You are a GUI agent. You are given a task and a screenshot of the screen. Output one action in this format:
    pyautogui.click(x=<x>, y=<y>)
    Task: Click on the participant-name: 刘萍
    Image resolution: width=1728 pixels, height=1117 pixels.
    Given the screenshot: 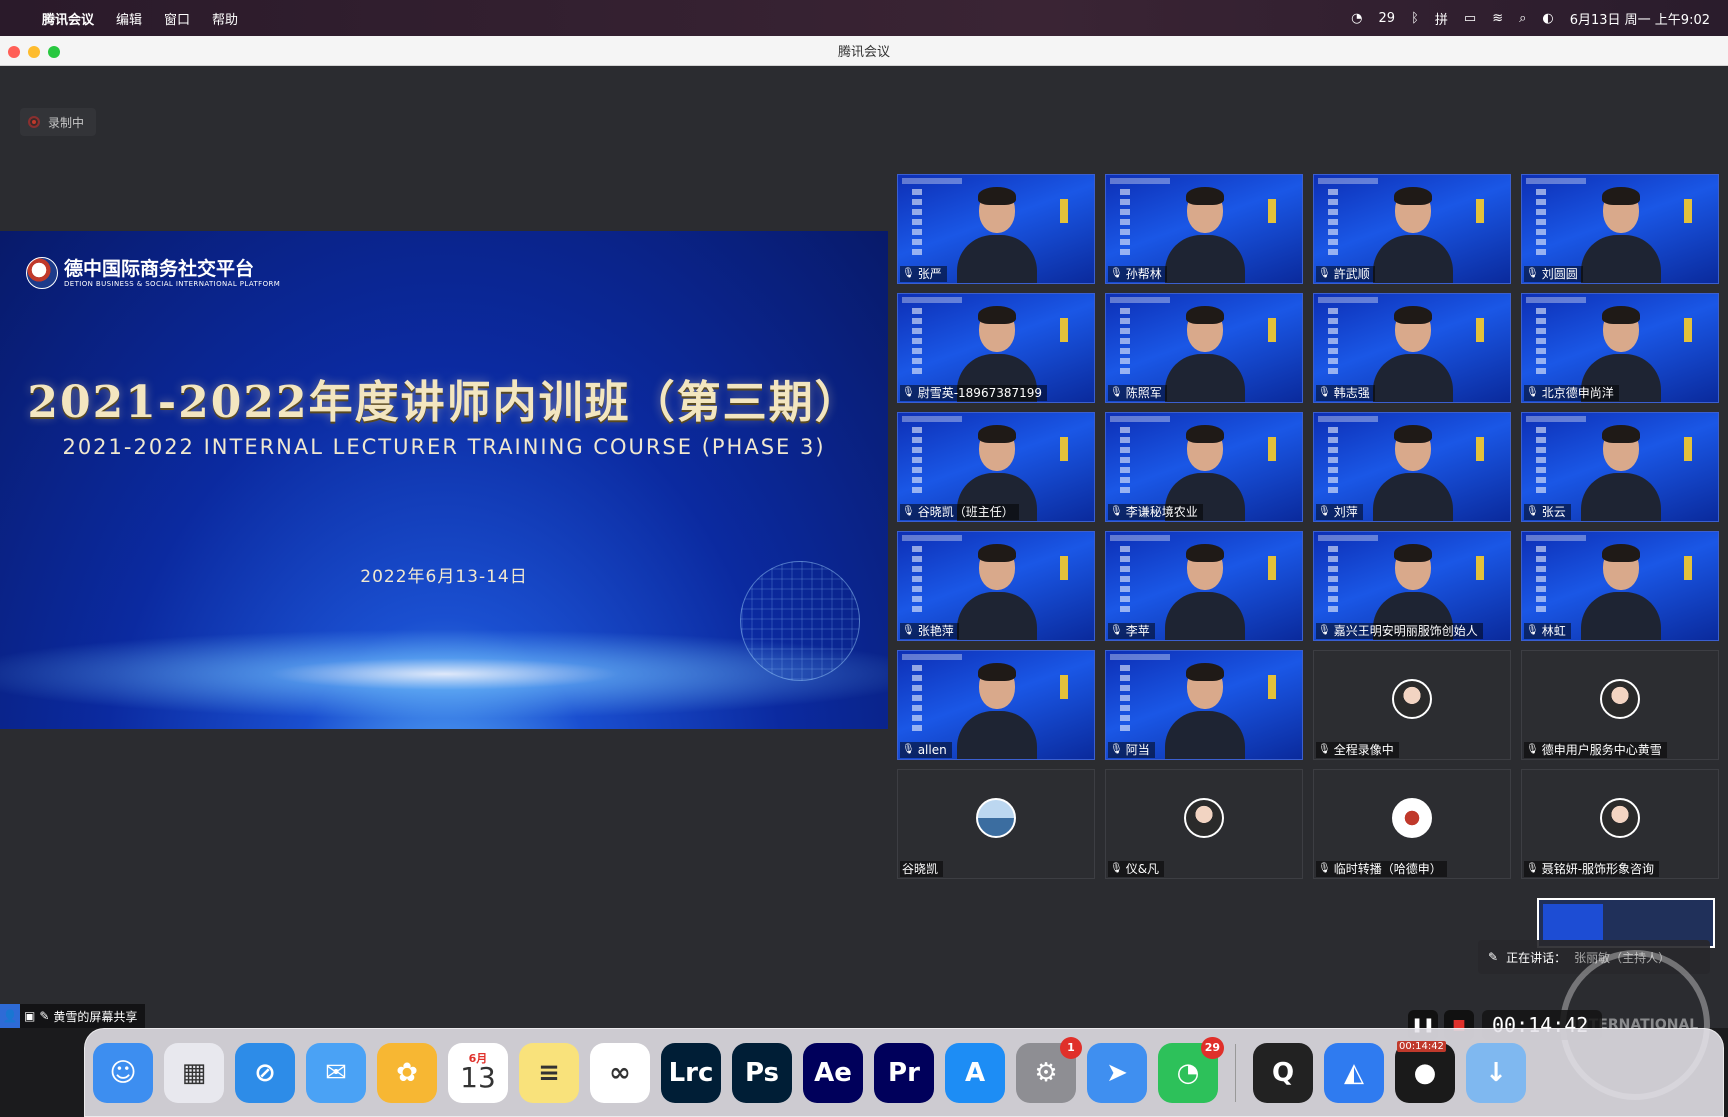 What is the action you would take?
    pyautogui.click(x=1345, y=512)
    